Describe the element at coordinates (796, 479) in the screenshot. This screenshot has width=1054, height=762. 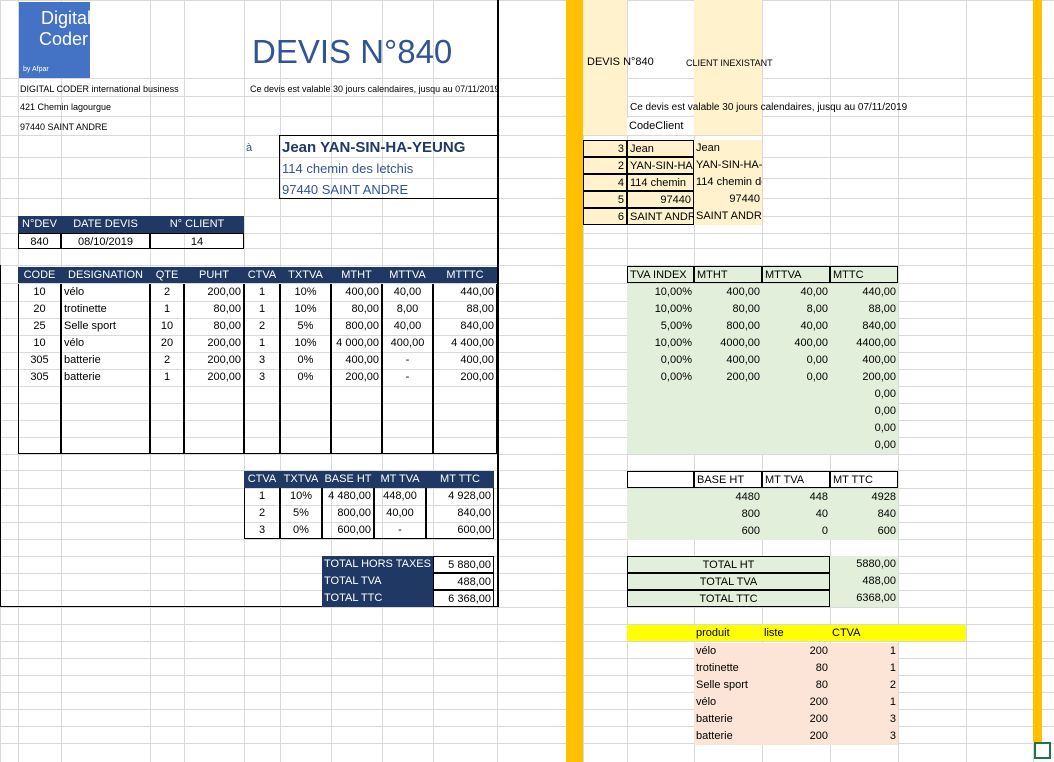
I see `right-vat-header: MT TVA` at that location.